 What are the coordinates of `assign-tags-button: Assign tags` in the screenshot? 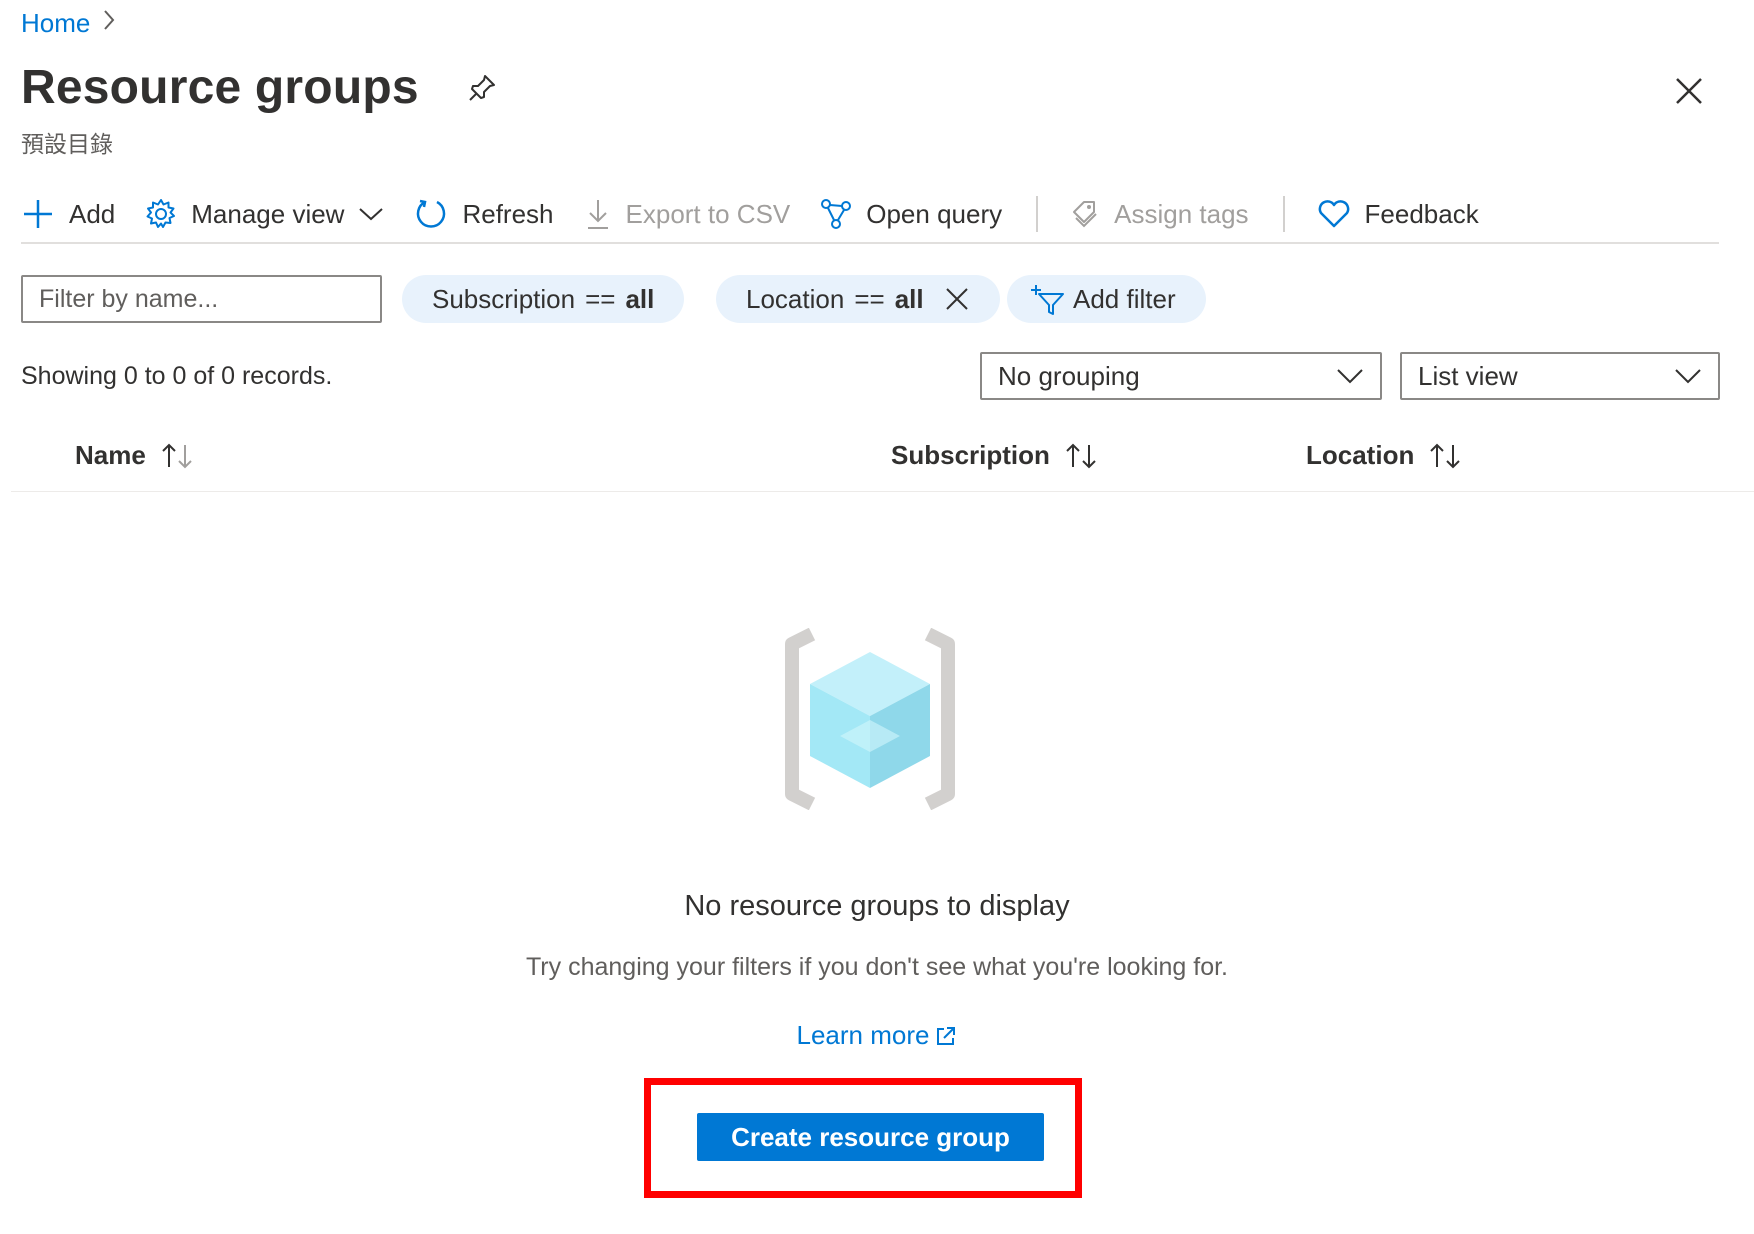 It's located at (1159, 214).